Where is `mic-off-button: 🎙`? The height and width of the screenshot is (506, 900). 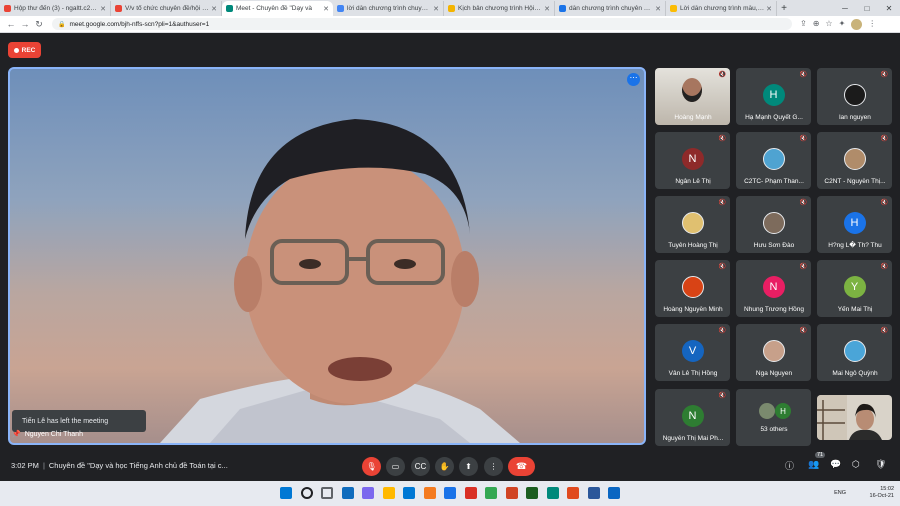 mic-off-button: 🎙 is located at coordinates (371, 466).